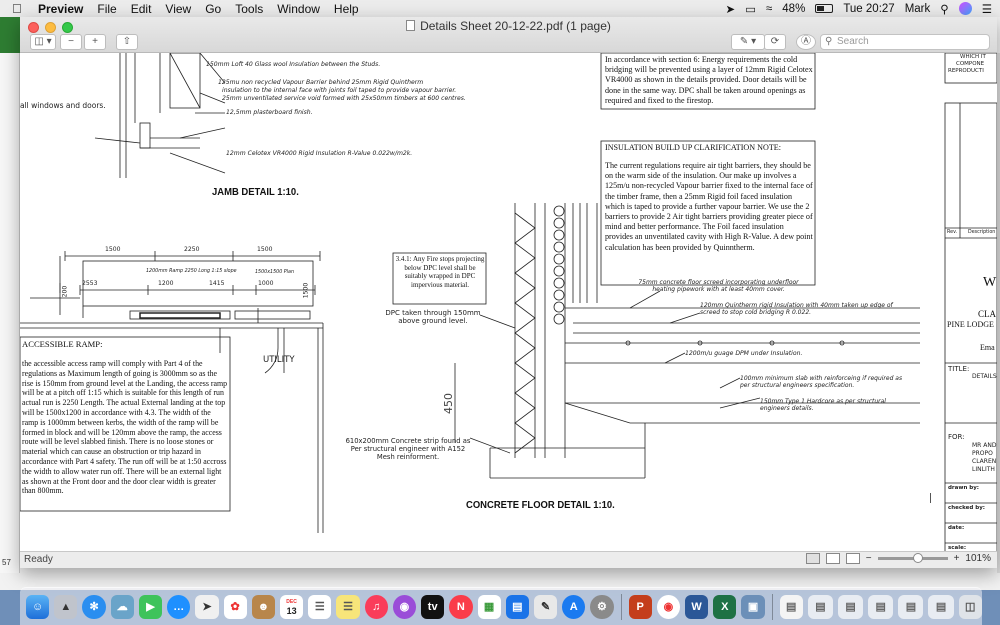  I want to click on menu-view: View, so click(178, 9).